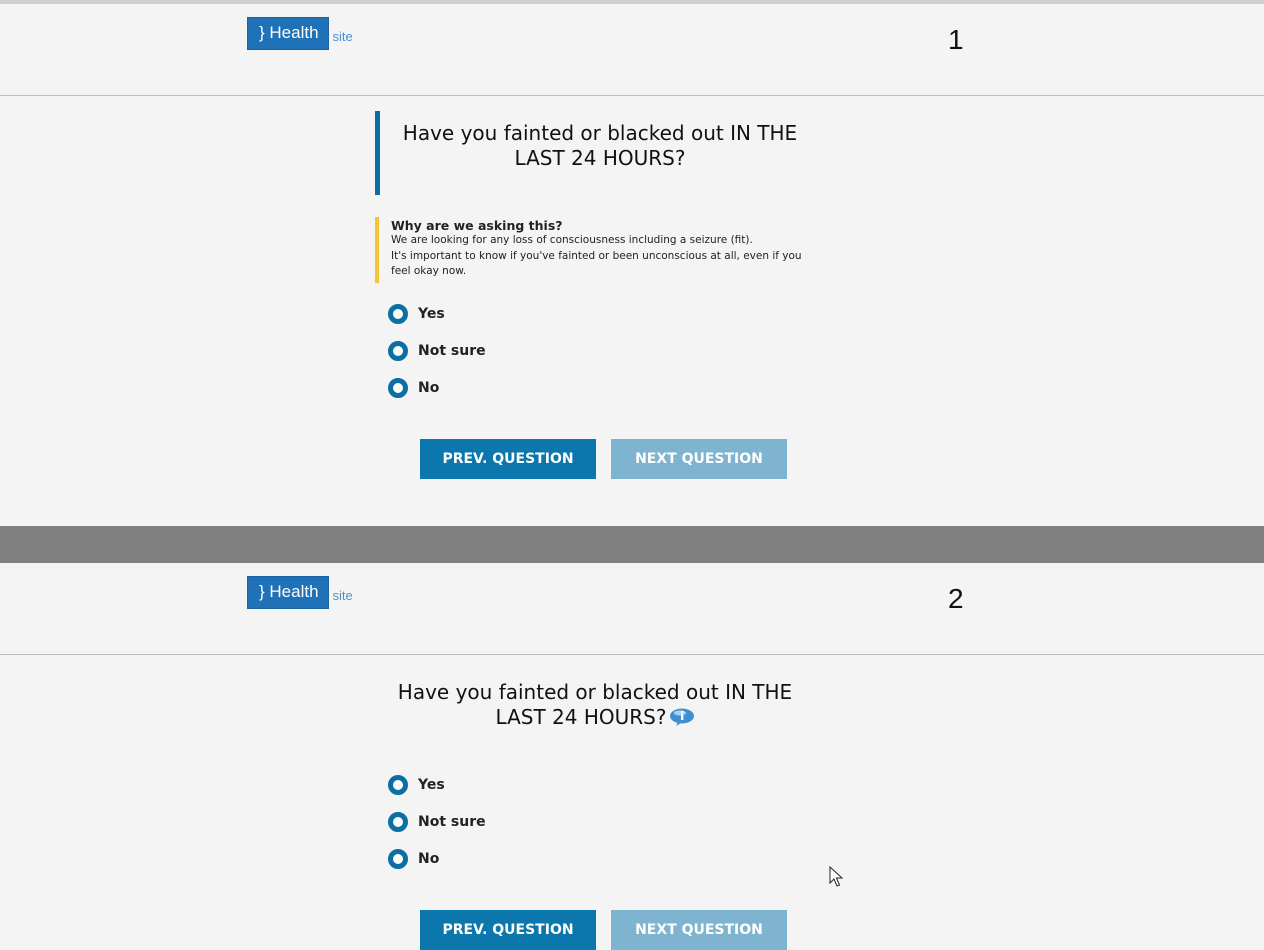 This screenshot has width=1264, height=950. I want to click on why-asking-title: Why are we asking this?, so click(477, 225).